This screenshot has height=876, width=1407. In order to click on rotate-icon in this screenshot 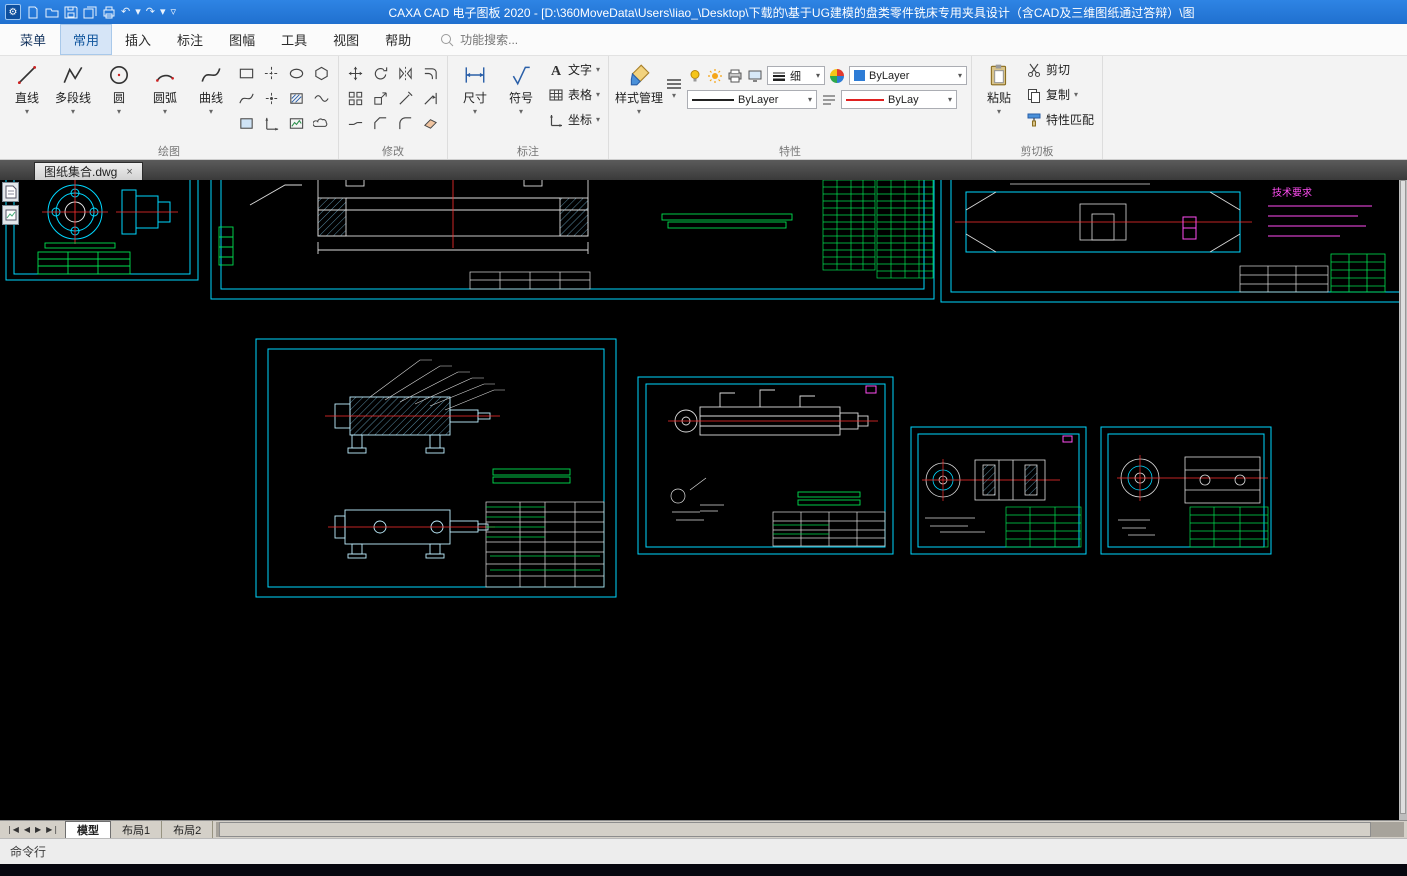, I will do `click(380, 73)`.